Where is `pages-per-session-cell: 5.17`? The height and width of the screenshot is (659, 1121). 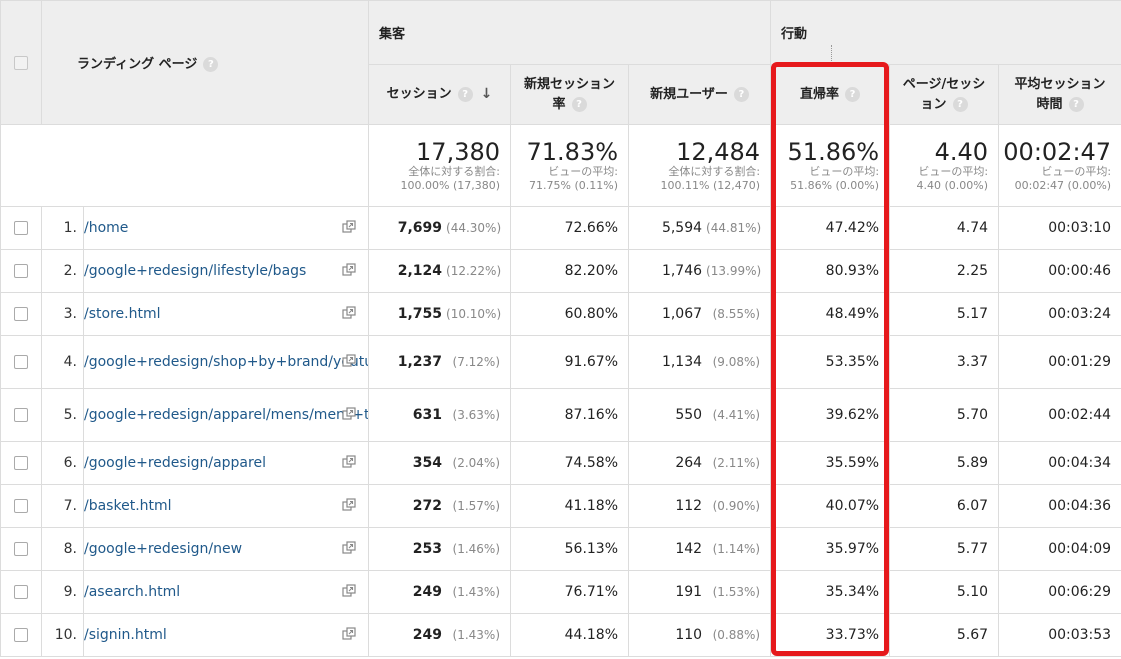 pages-per-session-cell: 5.17 is located at coordinates (944, 314).